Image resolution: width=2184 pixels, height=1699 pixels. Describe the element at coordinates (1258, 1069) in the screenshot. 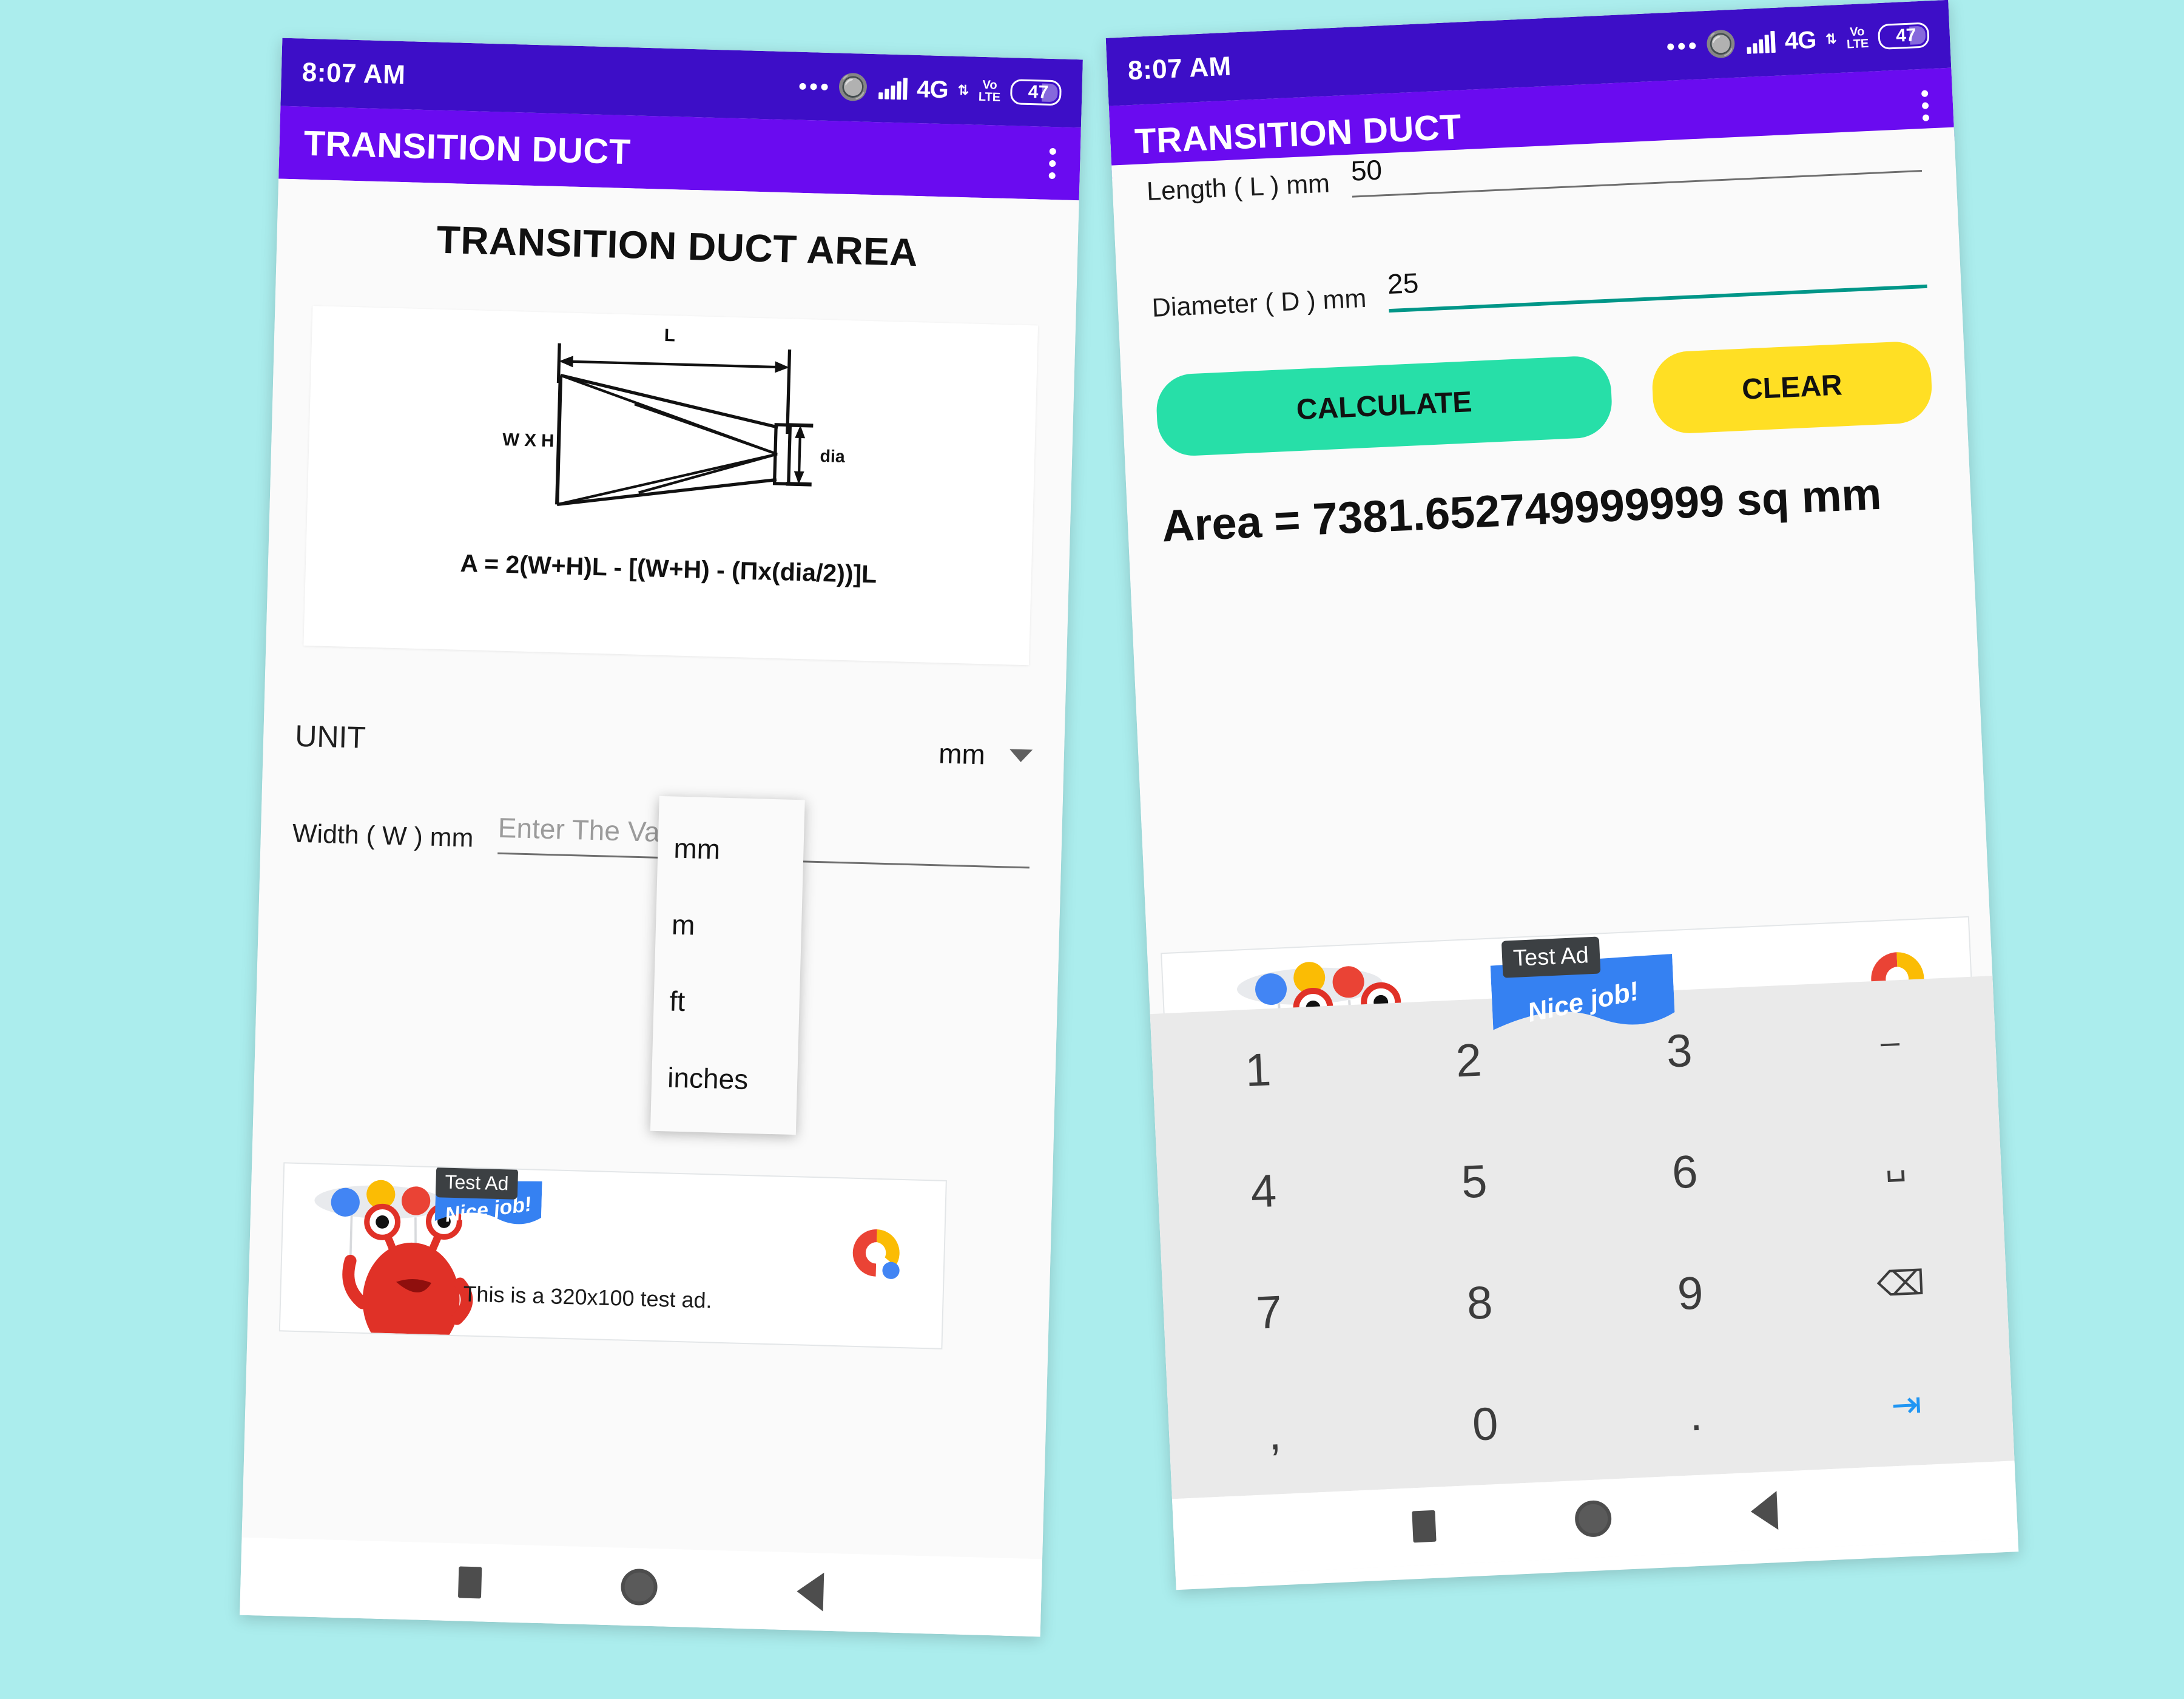

I see `key-1: 1` at that location.